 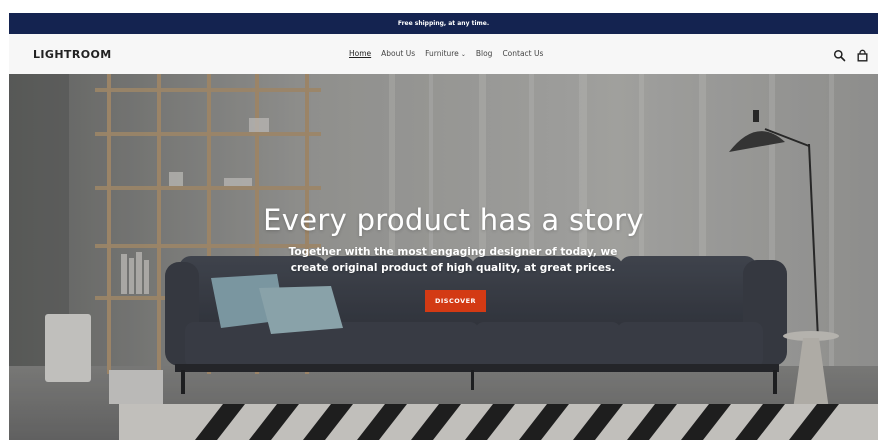 I want to click on hero-title: Every product has a story, so click(x=453, y=220).